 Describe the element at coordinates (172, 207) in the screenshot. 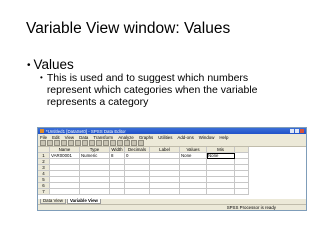

I see `status-bar: SPSS Processor is ready` at that location.